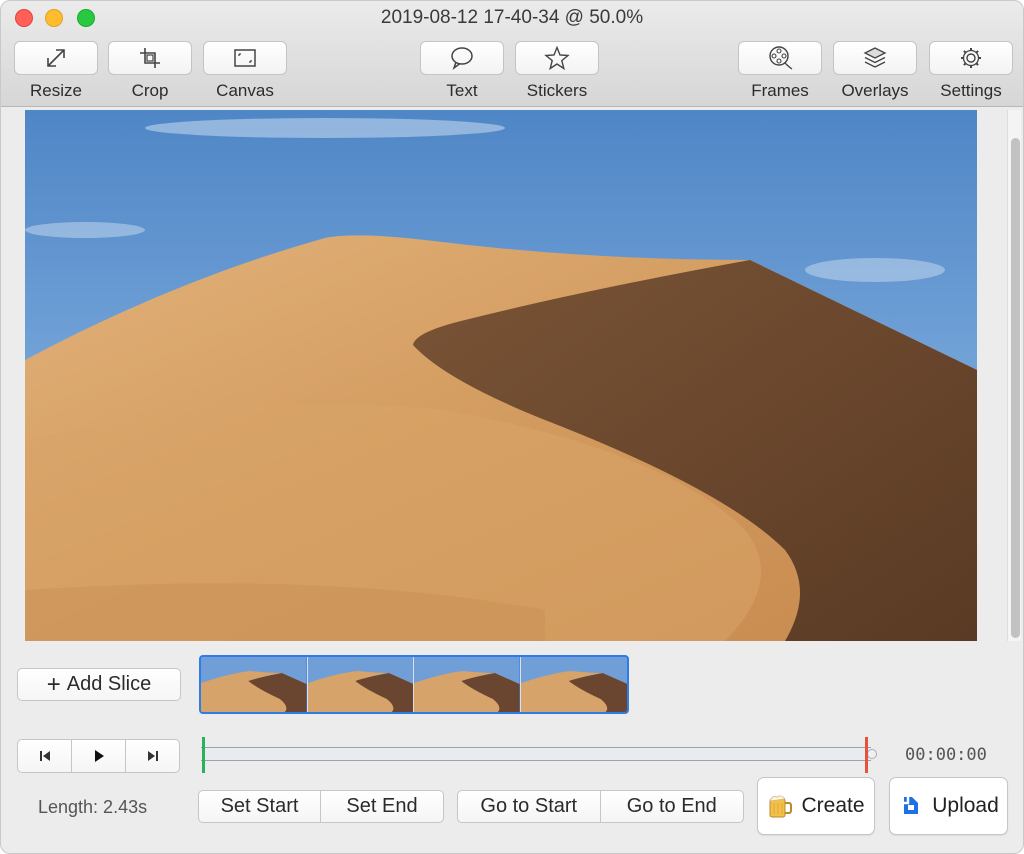  Describe the element at coordinates (245, 90) in the screenshot. I see `canvas-label: Canvas` at that location.